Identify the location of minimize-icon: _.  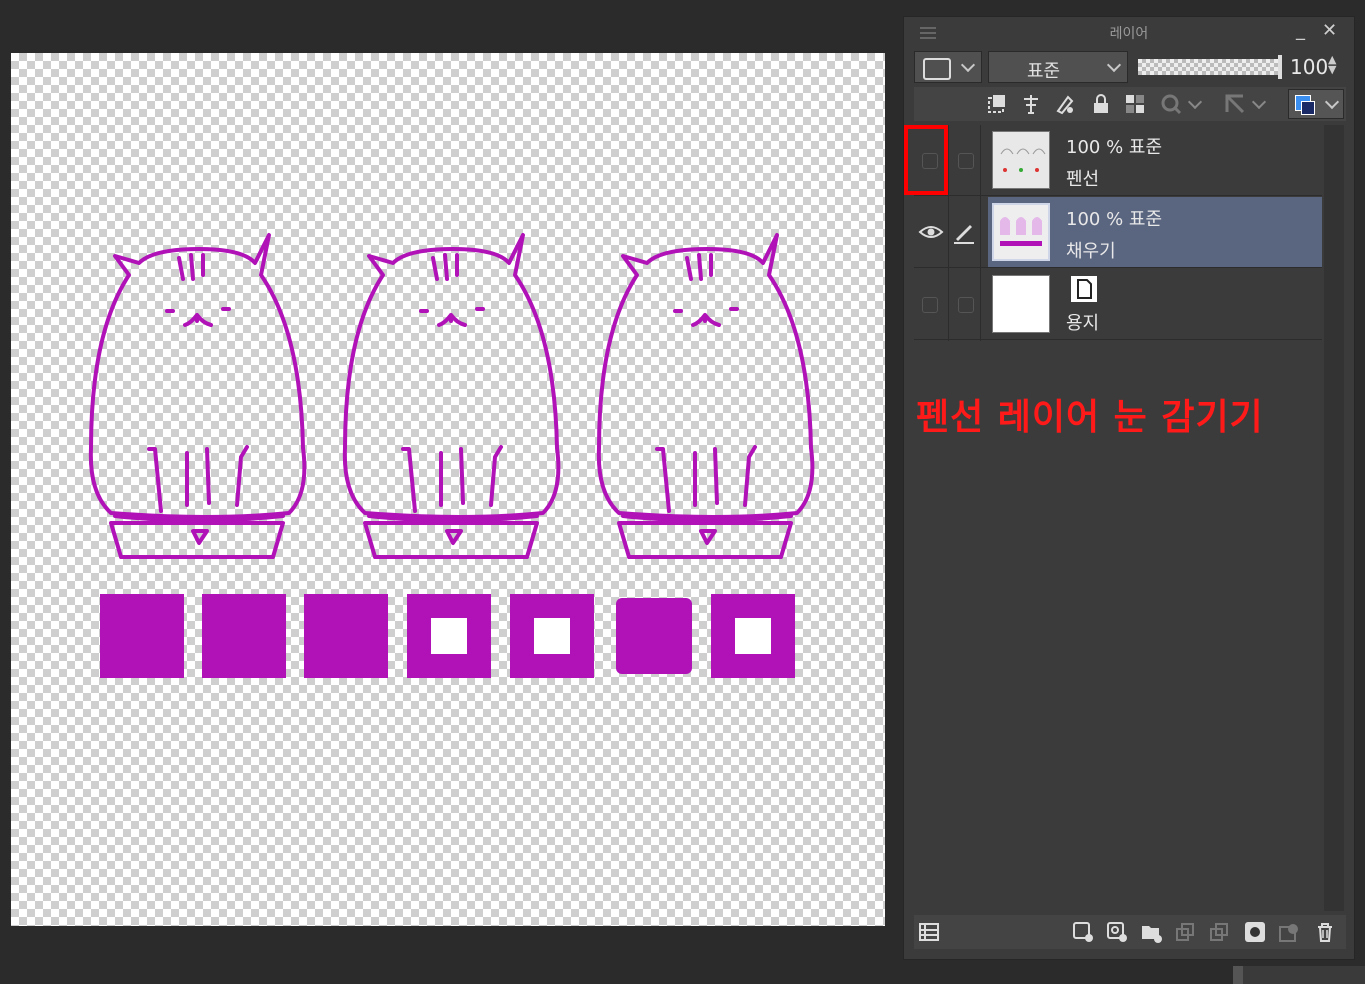
(1300, 31).